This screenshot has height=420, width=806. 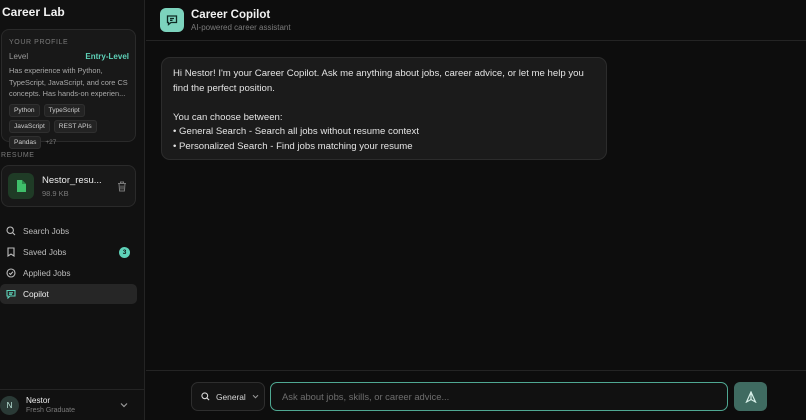 What do you see at coordinates (24, 110) in the screenshot?
I see `skill-chip: Python` at bounding box center [24, 110].